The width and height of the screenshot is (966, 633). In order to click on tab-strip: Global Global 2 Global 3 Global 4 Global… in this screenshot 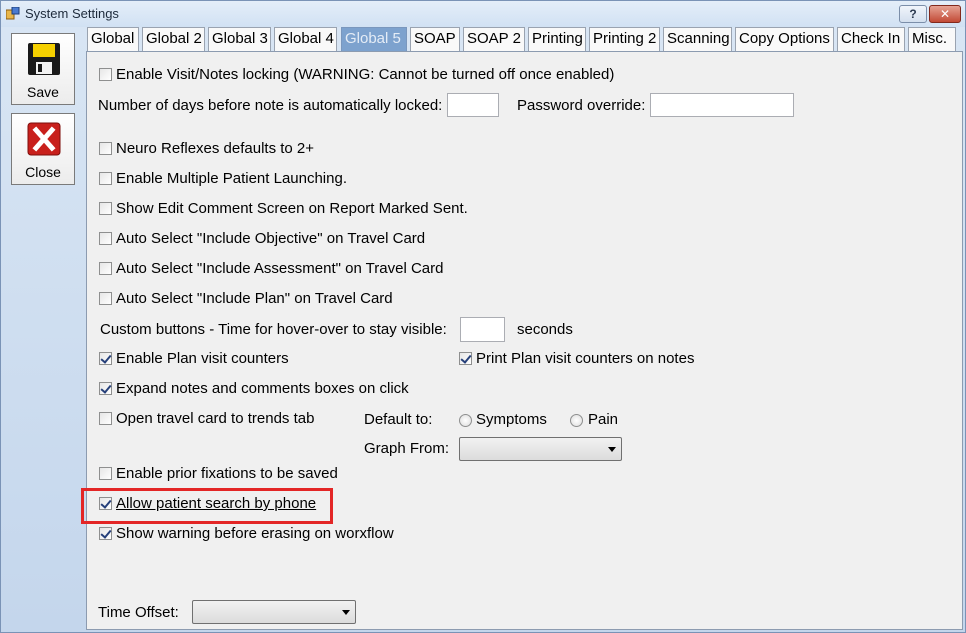, I will do `click(525, 39)`.